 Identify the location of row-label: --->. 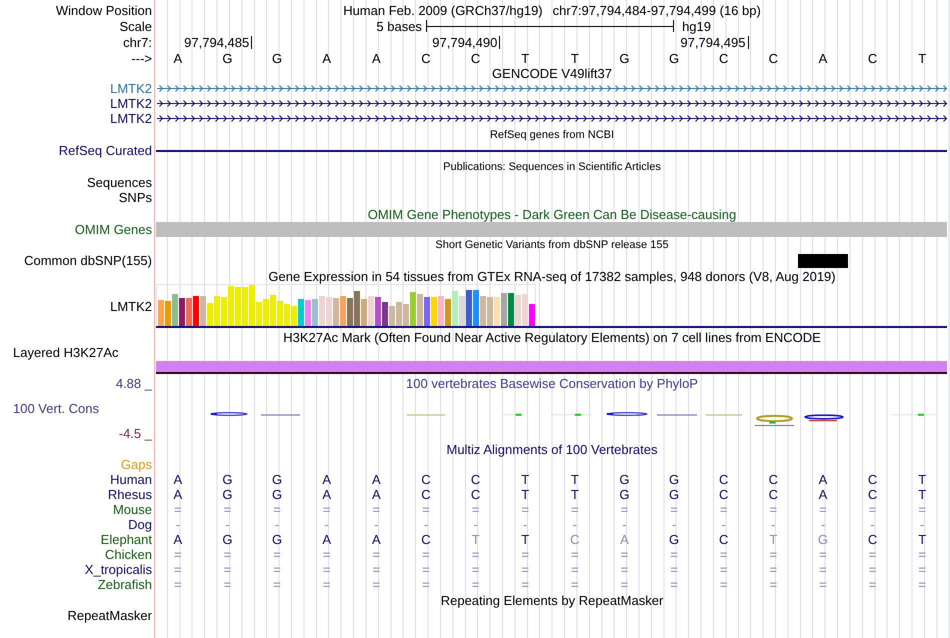
(141, 58).